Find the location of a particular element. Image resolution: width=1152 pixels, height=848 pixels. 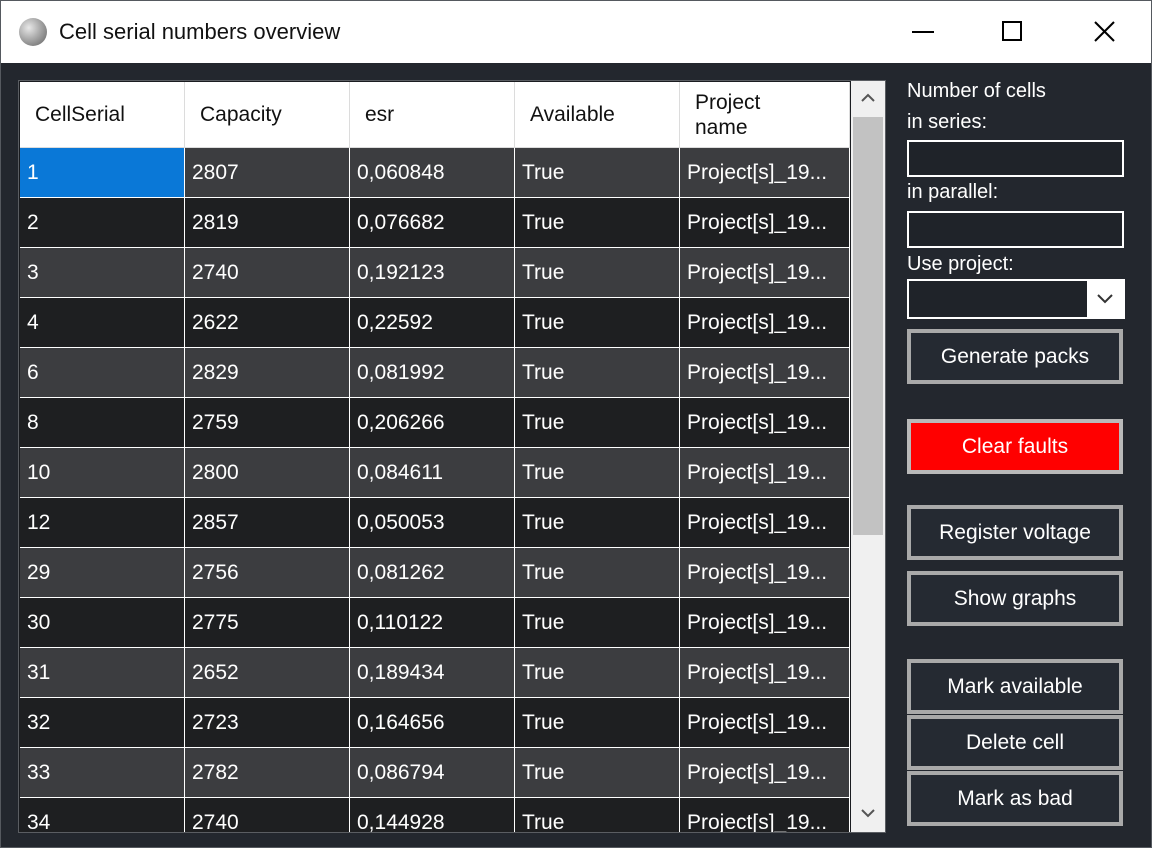

cell-esr: 0,206266 is located at coordinates (432, 423).